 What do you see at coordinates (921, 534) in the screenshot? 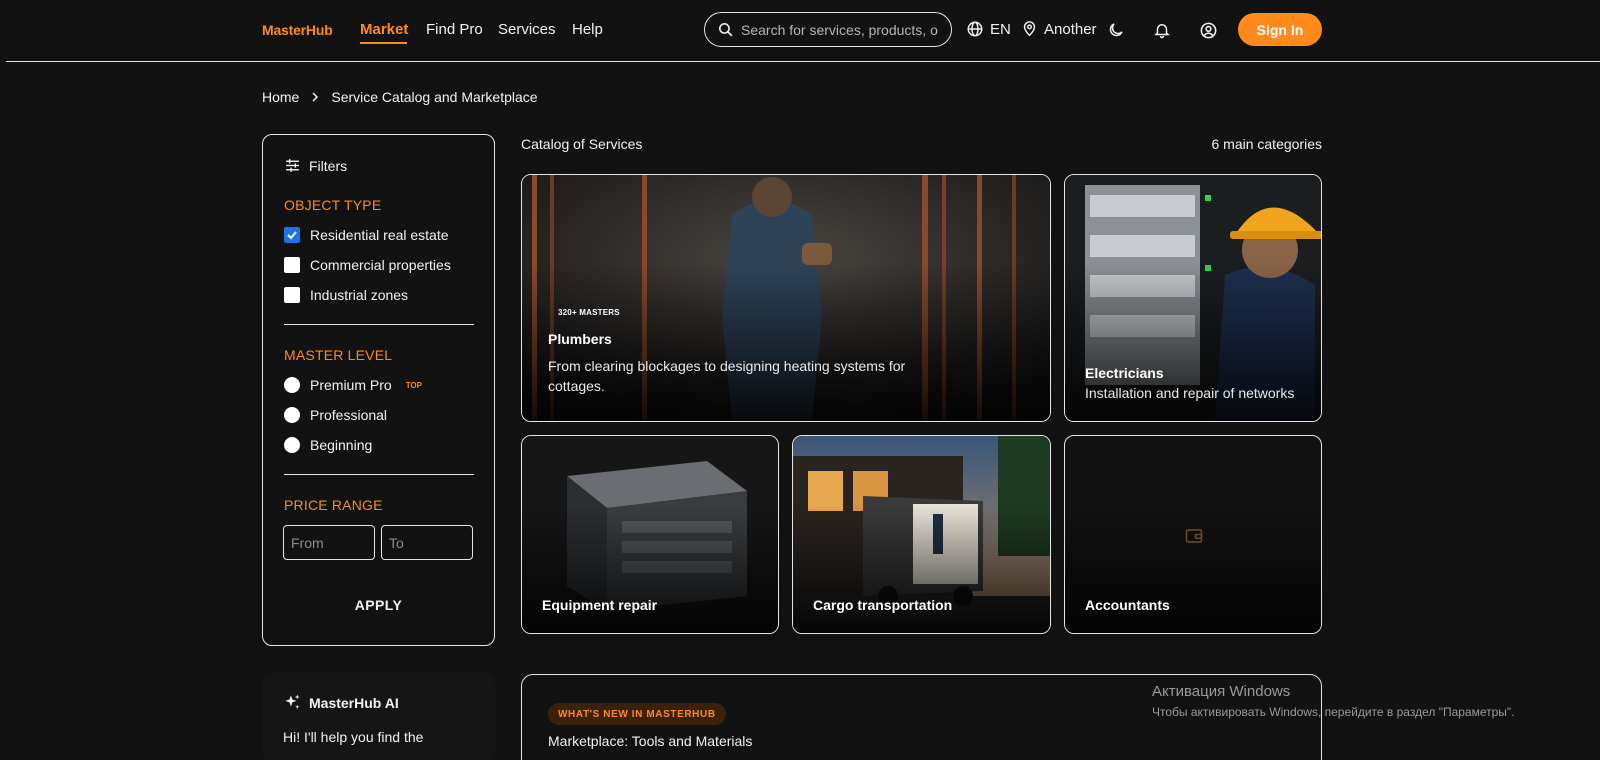
I see `category-card-cargo-transportation: Cargo transportation` at bounding box center [921, 534].